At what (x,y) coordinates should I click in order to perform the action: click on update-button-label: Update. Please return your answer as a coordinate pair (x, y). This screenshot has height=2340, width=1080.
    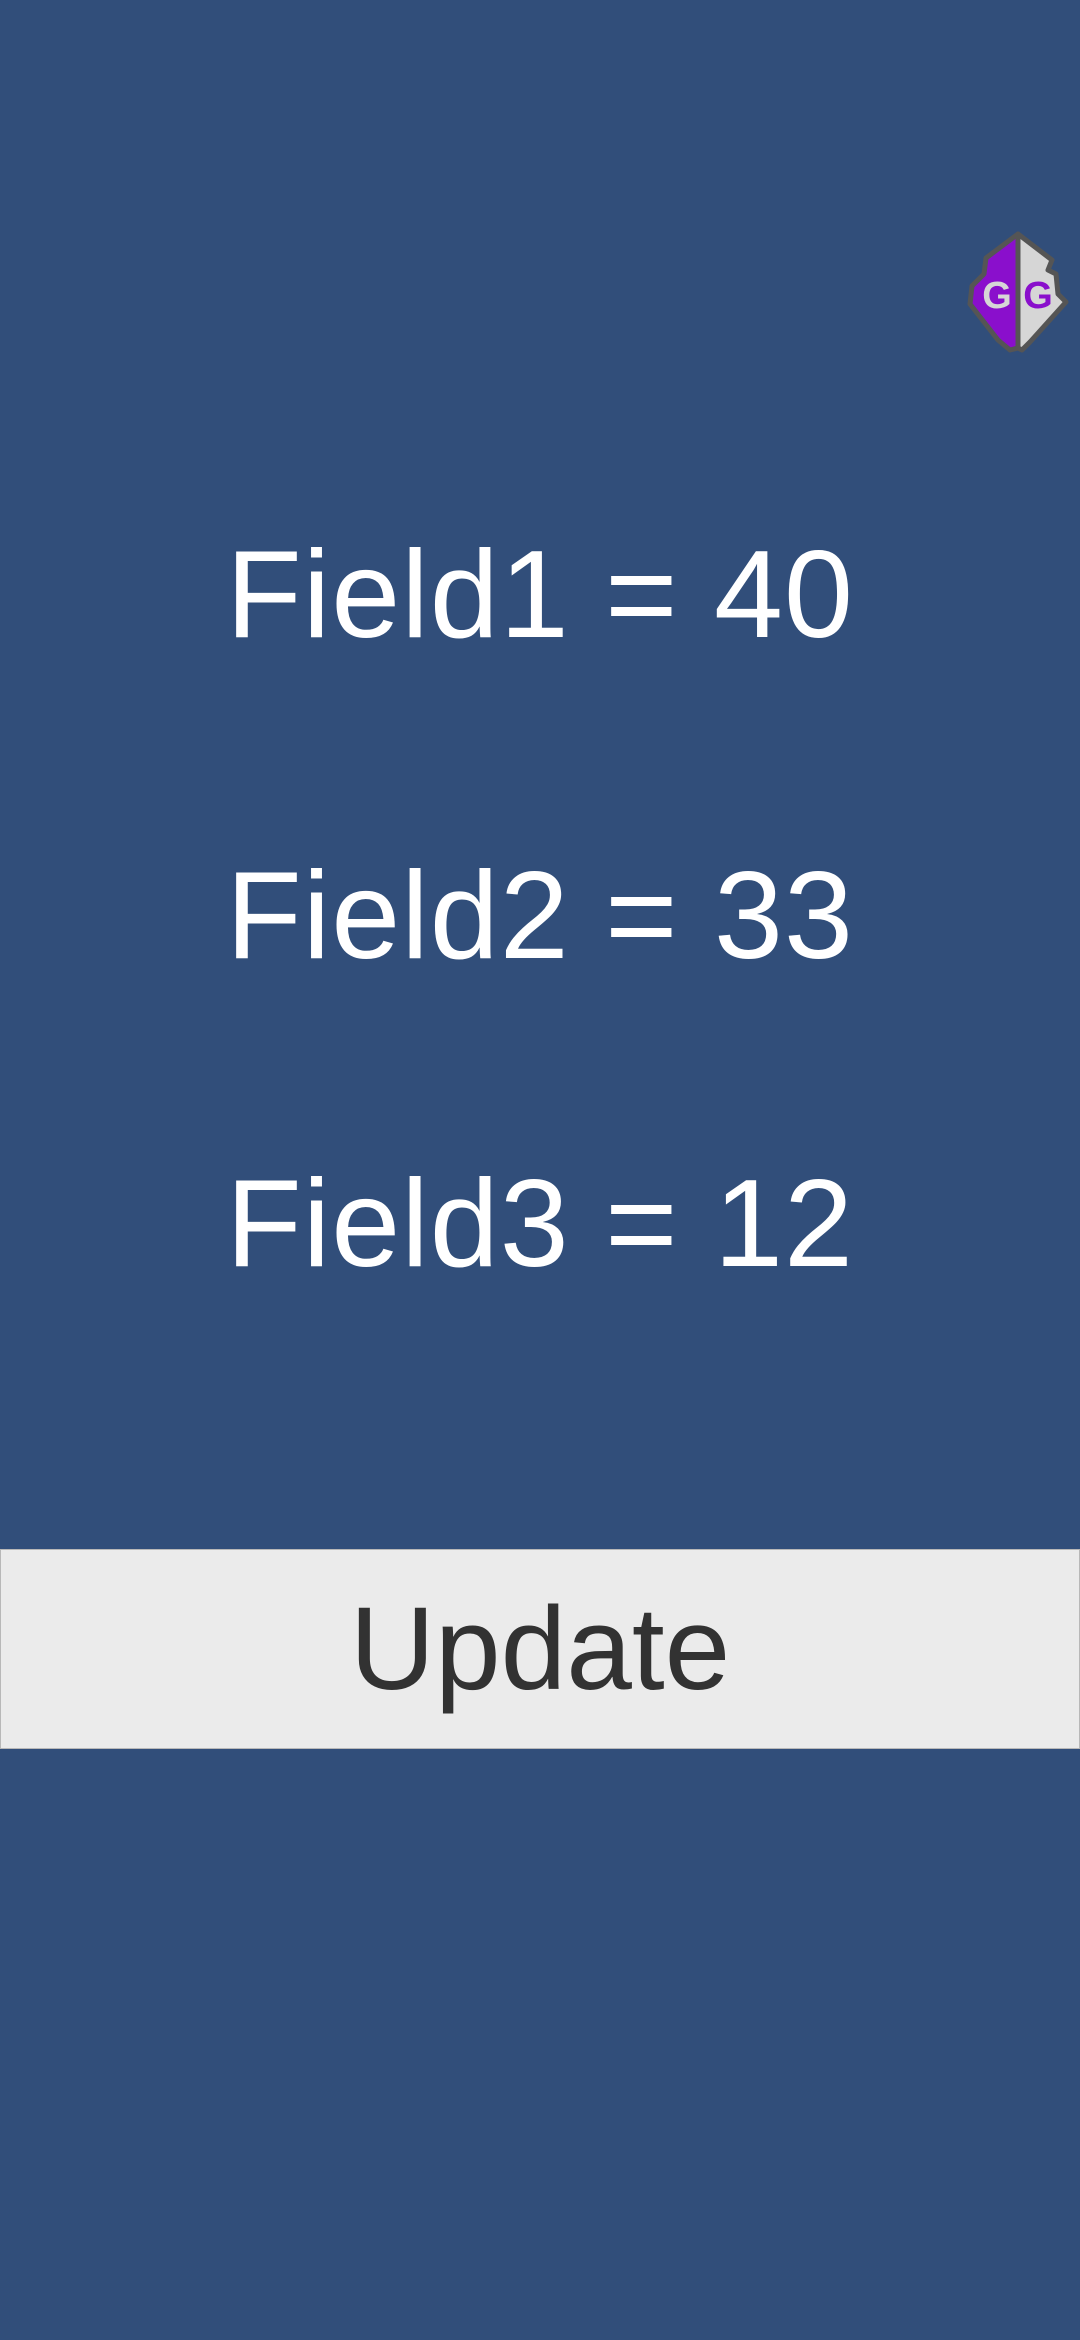
    Looking at the image, I should click on (540, 1649).